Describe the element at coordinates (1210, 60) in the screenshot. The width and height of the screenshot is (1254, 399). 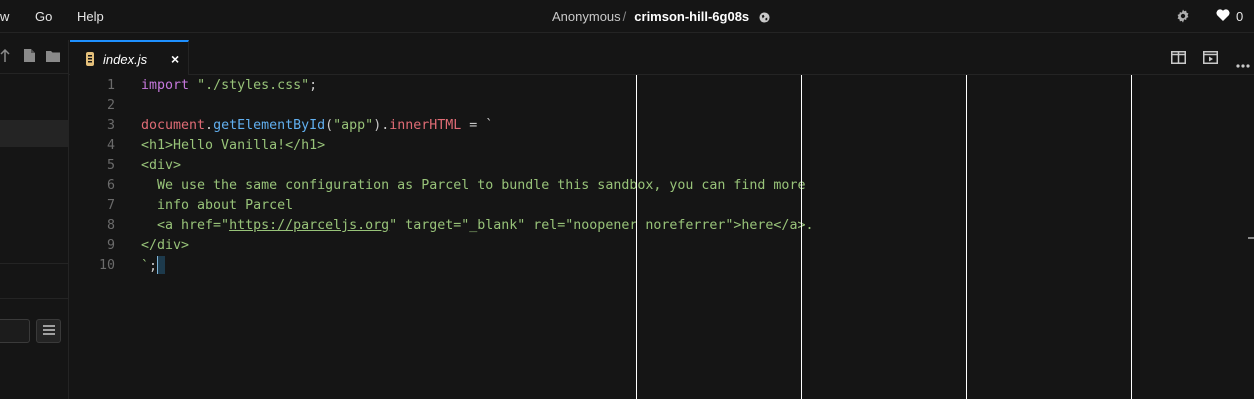
I see `preview-icon` at that location.